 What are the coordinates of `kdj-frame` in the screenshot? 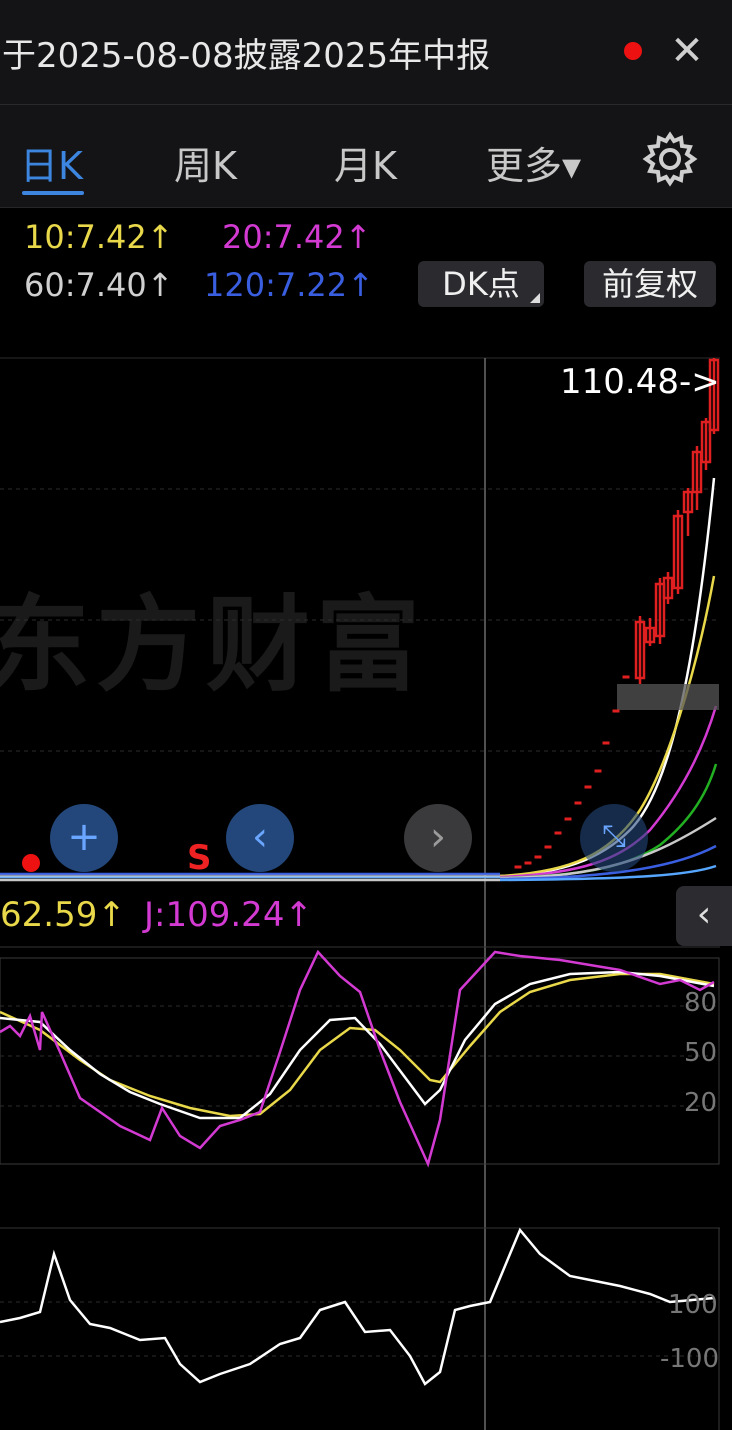 It's located at (360, 1061).